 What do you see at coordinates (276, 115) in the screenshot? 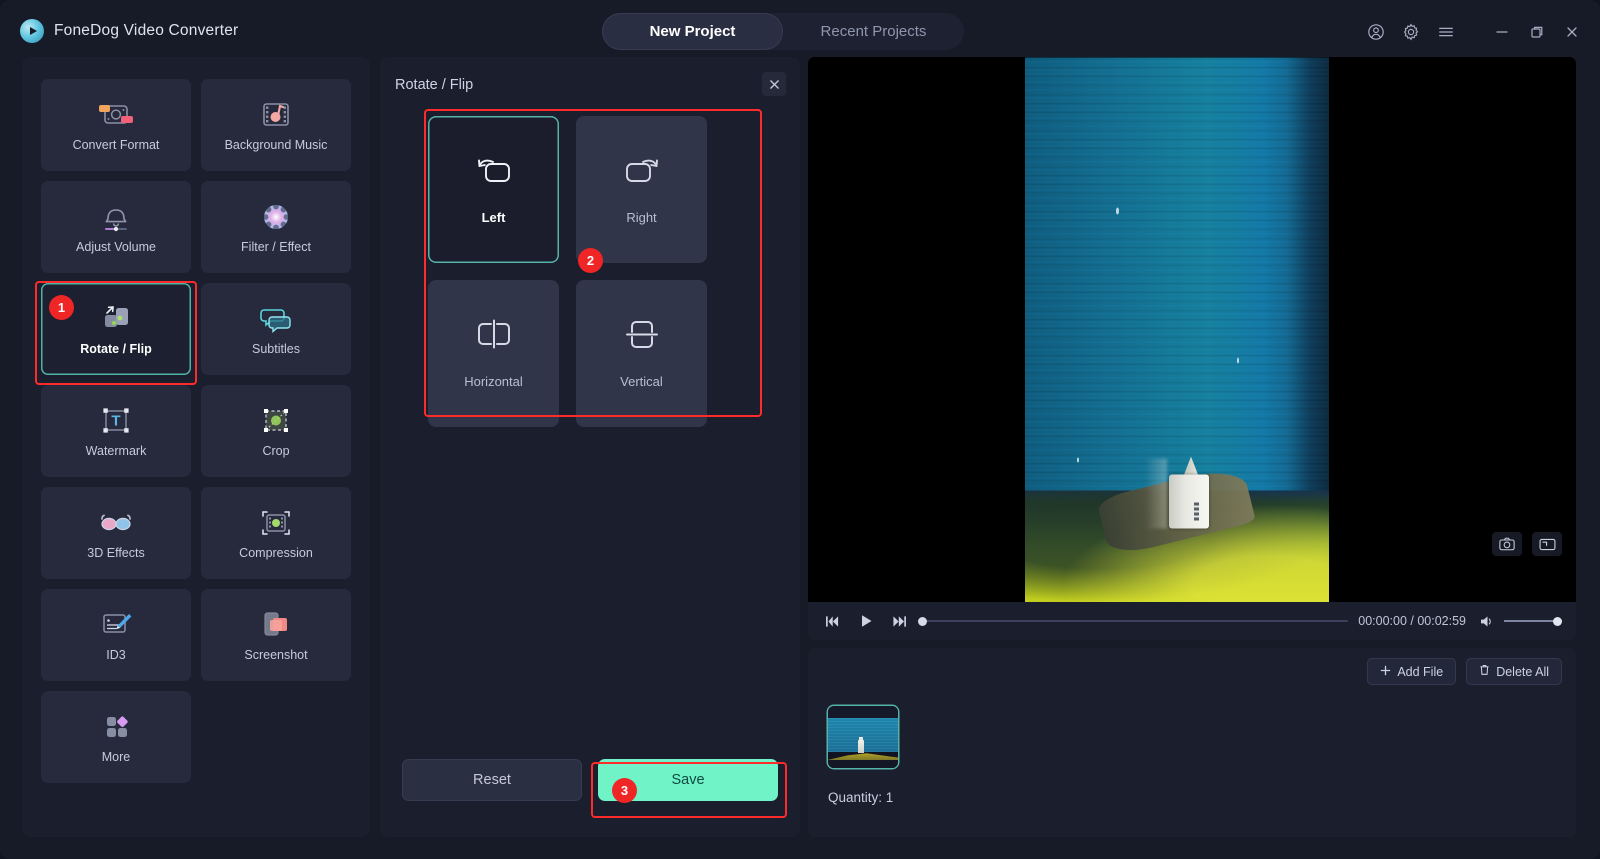
I see `music-film-icon` at bounding box center [276, 115].